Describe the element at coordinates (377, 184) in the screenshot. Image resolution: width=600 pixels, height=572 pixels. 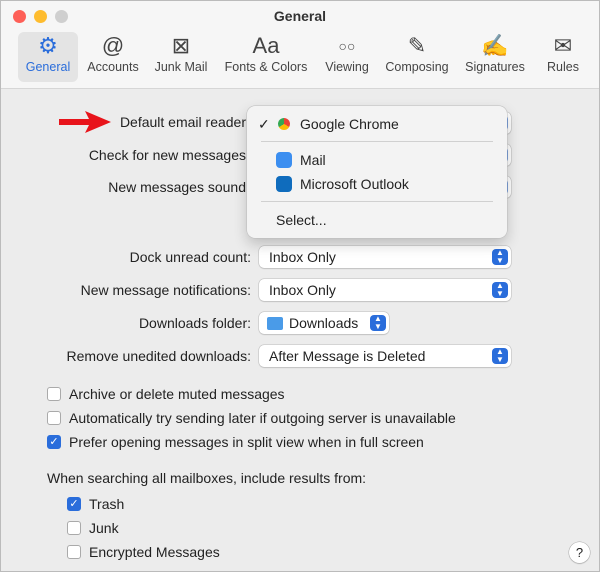
I see `menu-item-microsoft-outlook: Microsoft Outlook` at that location.